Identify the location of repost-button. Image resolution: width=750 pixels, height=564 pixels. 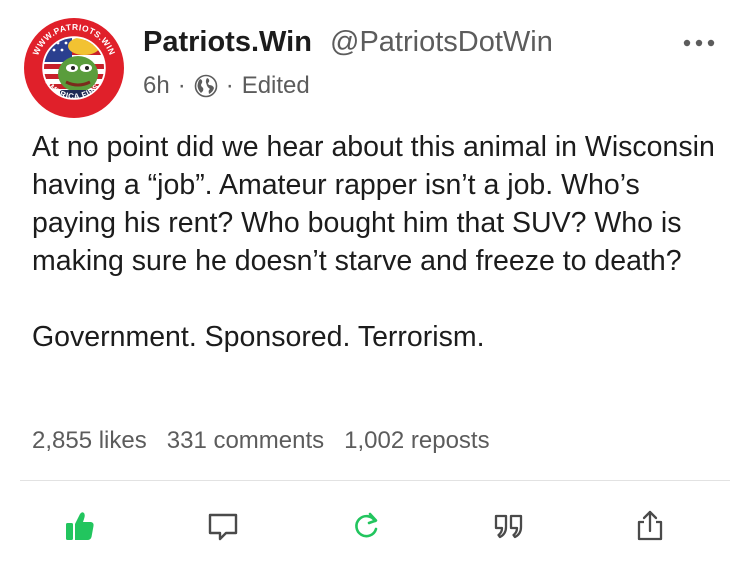
(366, 526).